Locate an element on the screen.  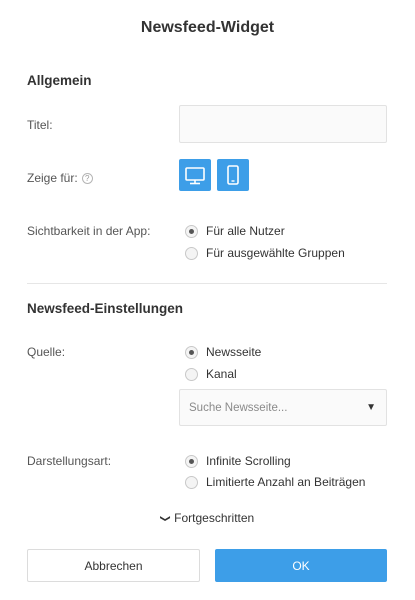
chevron-down-icon: ❯ is located at coordinates (165, 518).